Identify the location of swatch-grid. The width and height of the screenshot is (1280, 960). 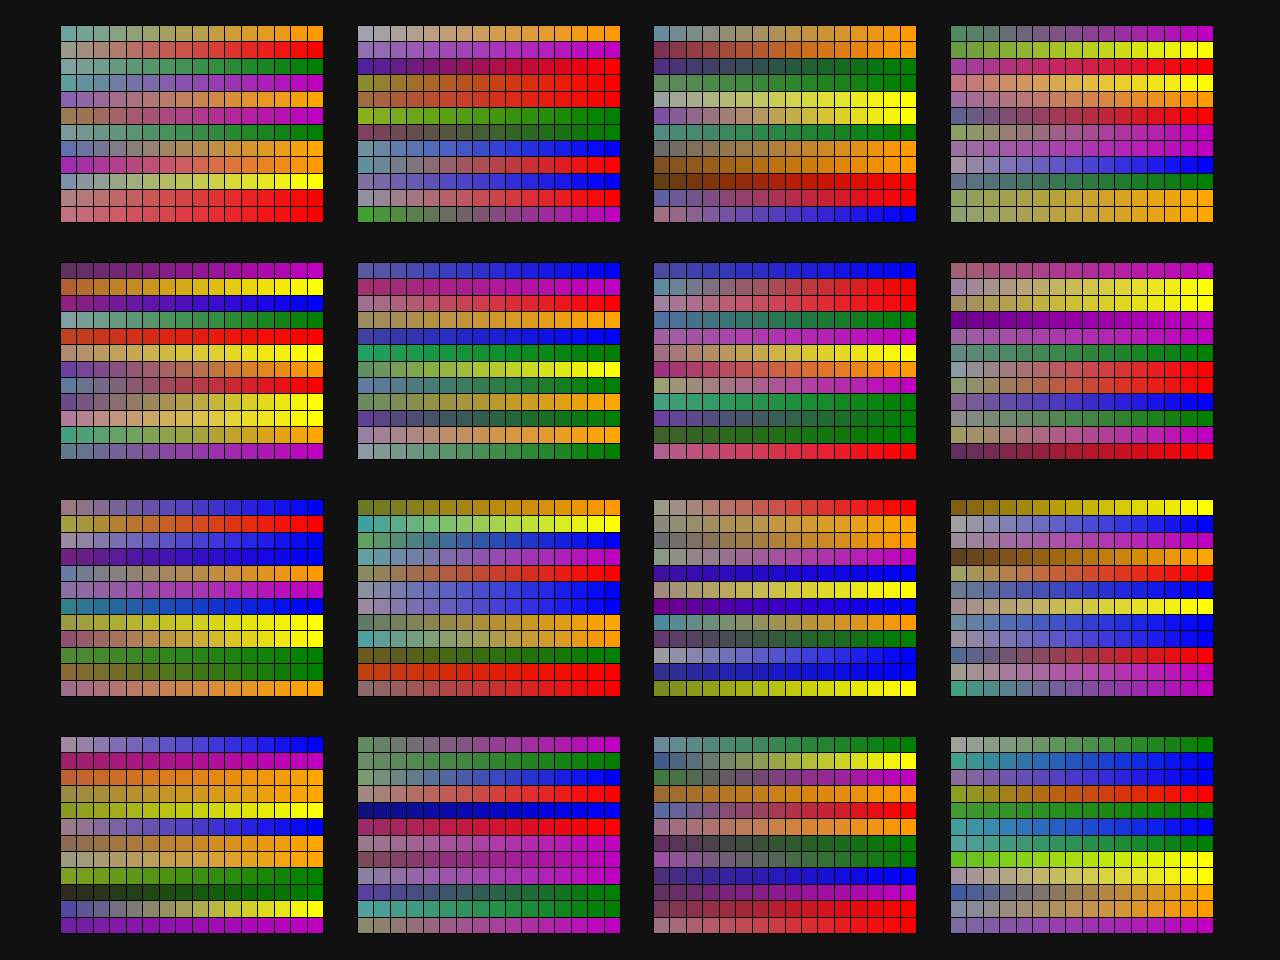
(1082, 598).